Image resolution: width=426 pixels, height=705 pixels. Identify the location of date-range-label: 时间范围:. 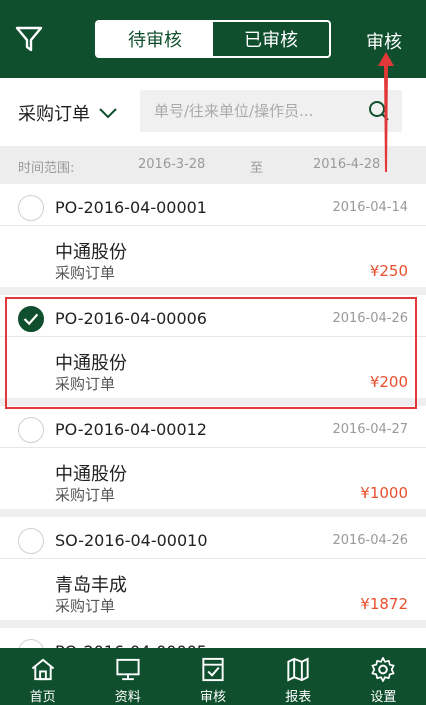
(46, 168).